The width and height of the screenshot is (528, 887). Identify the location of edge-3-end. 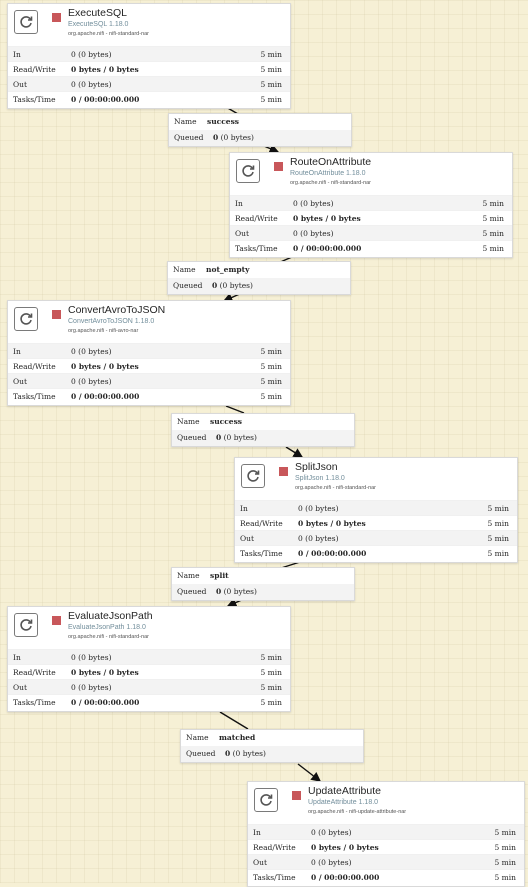
(294, 452).